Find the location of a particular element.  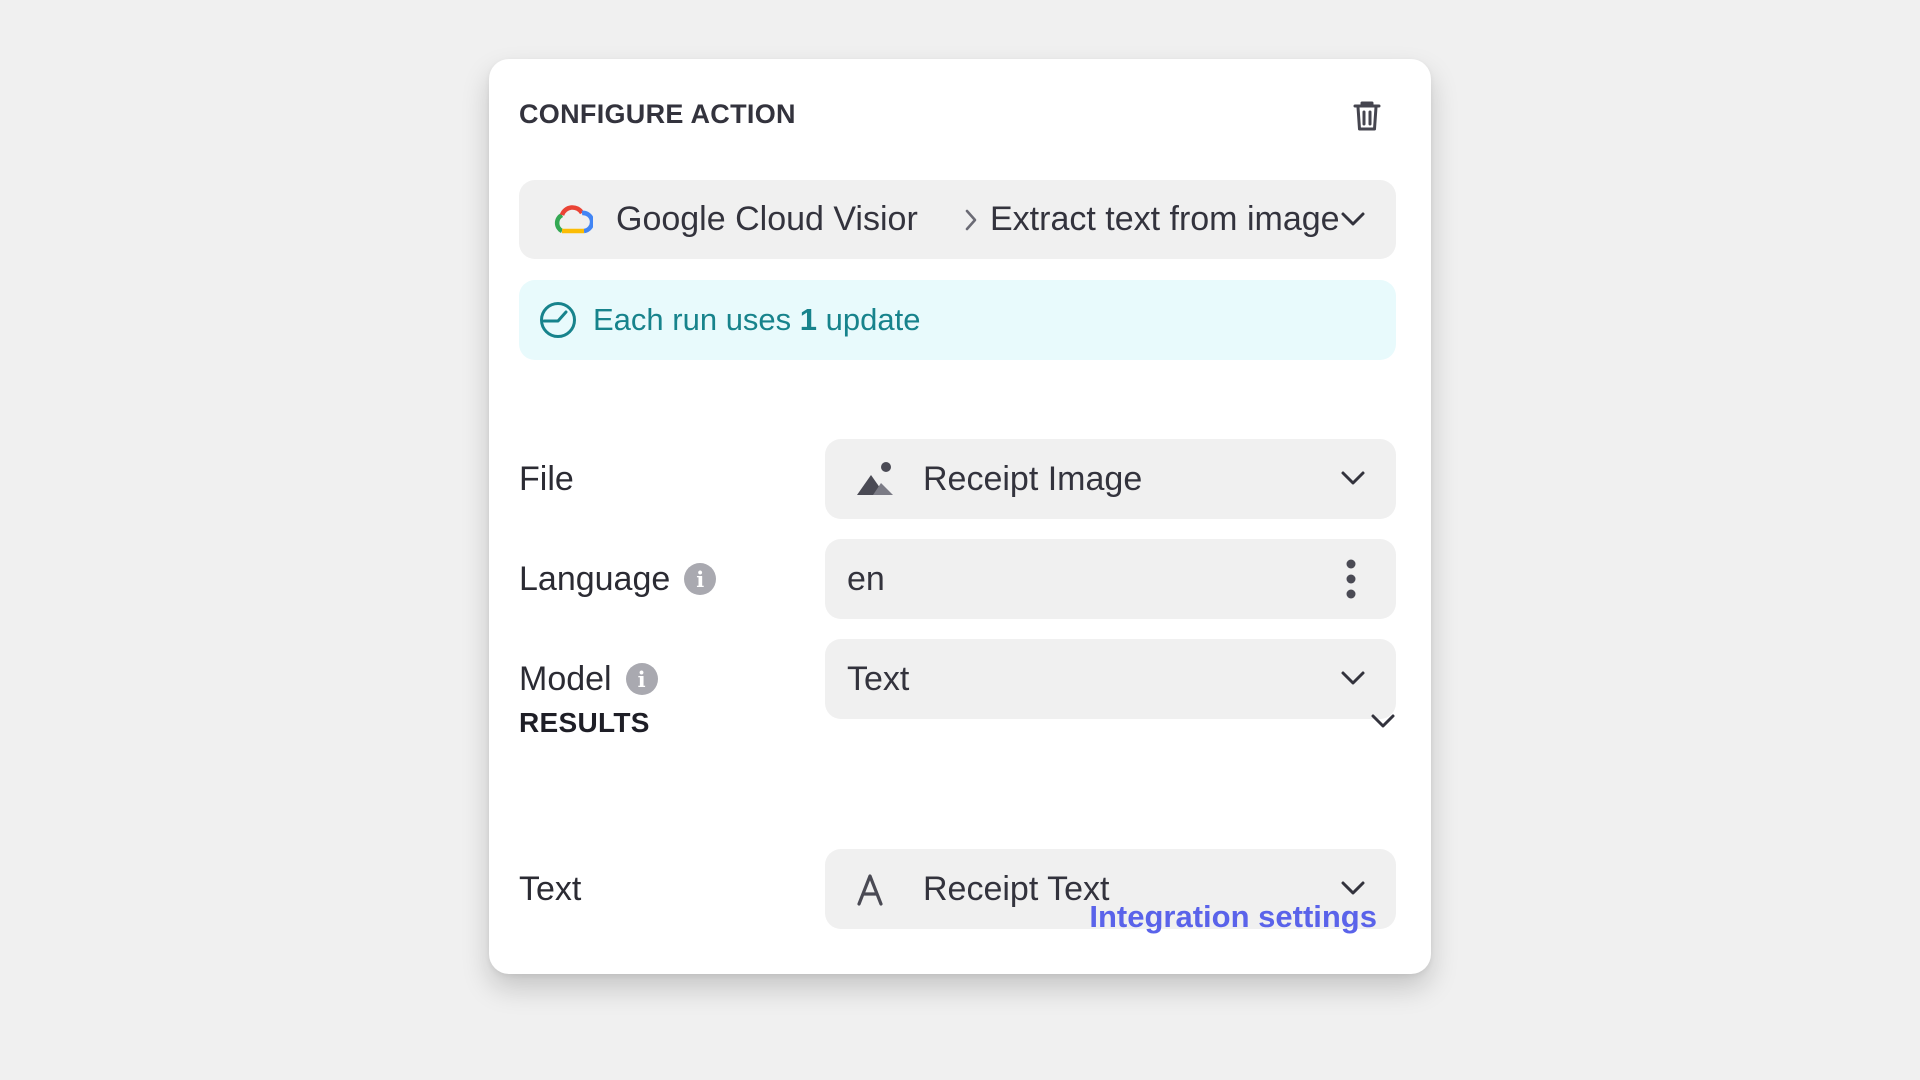

file-value: Receipt Image is located at coordinates (1033, 479).